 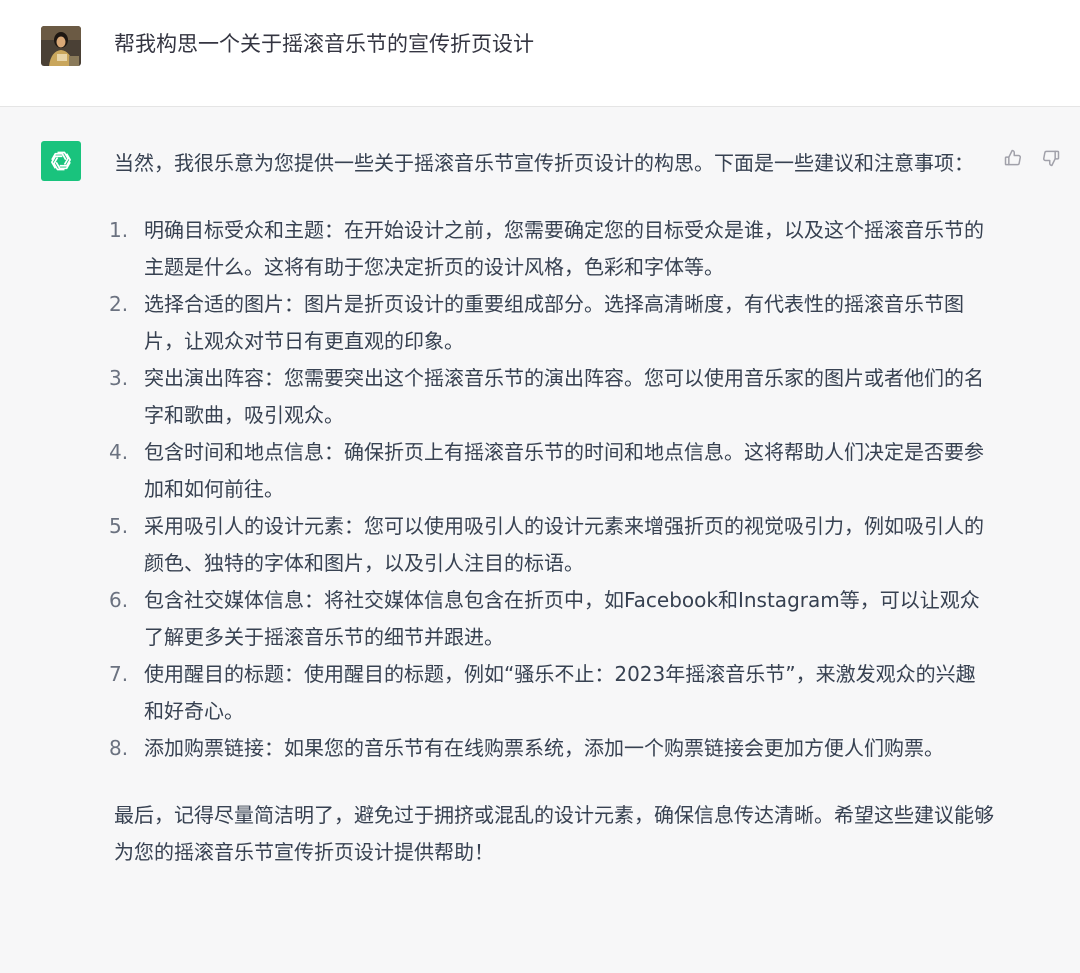 I want to click on openai-logo-icon, so click(x=61, y=161).